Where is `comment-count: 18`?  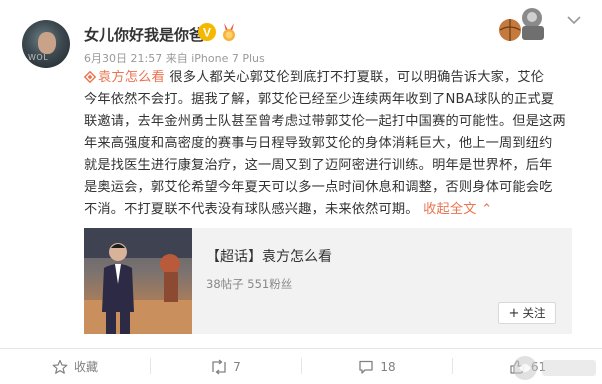 comment-count: 18 is located at coordinates (388, 366).